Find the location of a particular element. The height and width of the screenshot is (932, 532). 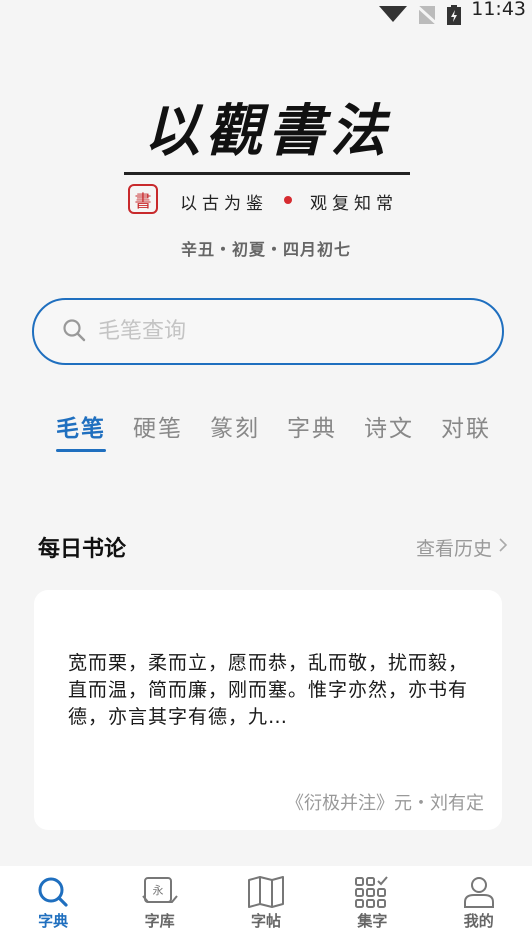

bottom-navigation: 字典 永 字库 字帖 集字 我的 is located at coordinates (266, 899).